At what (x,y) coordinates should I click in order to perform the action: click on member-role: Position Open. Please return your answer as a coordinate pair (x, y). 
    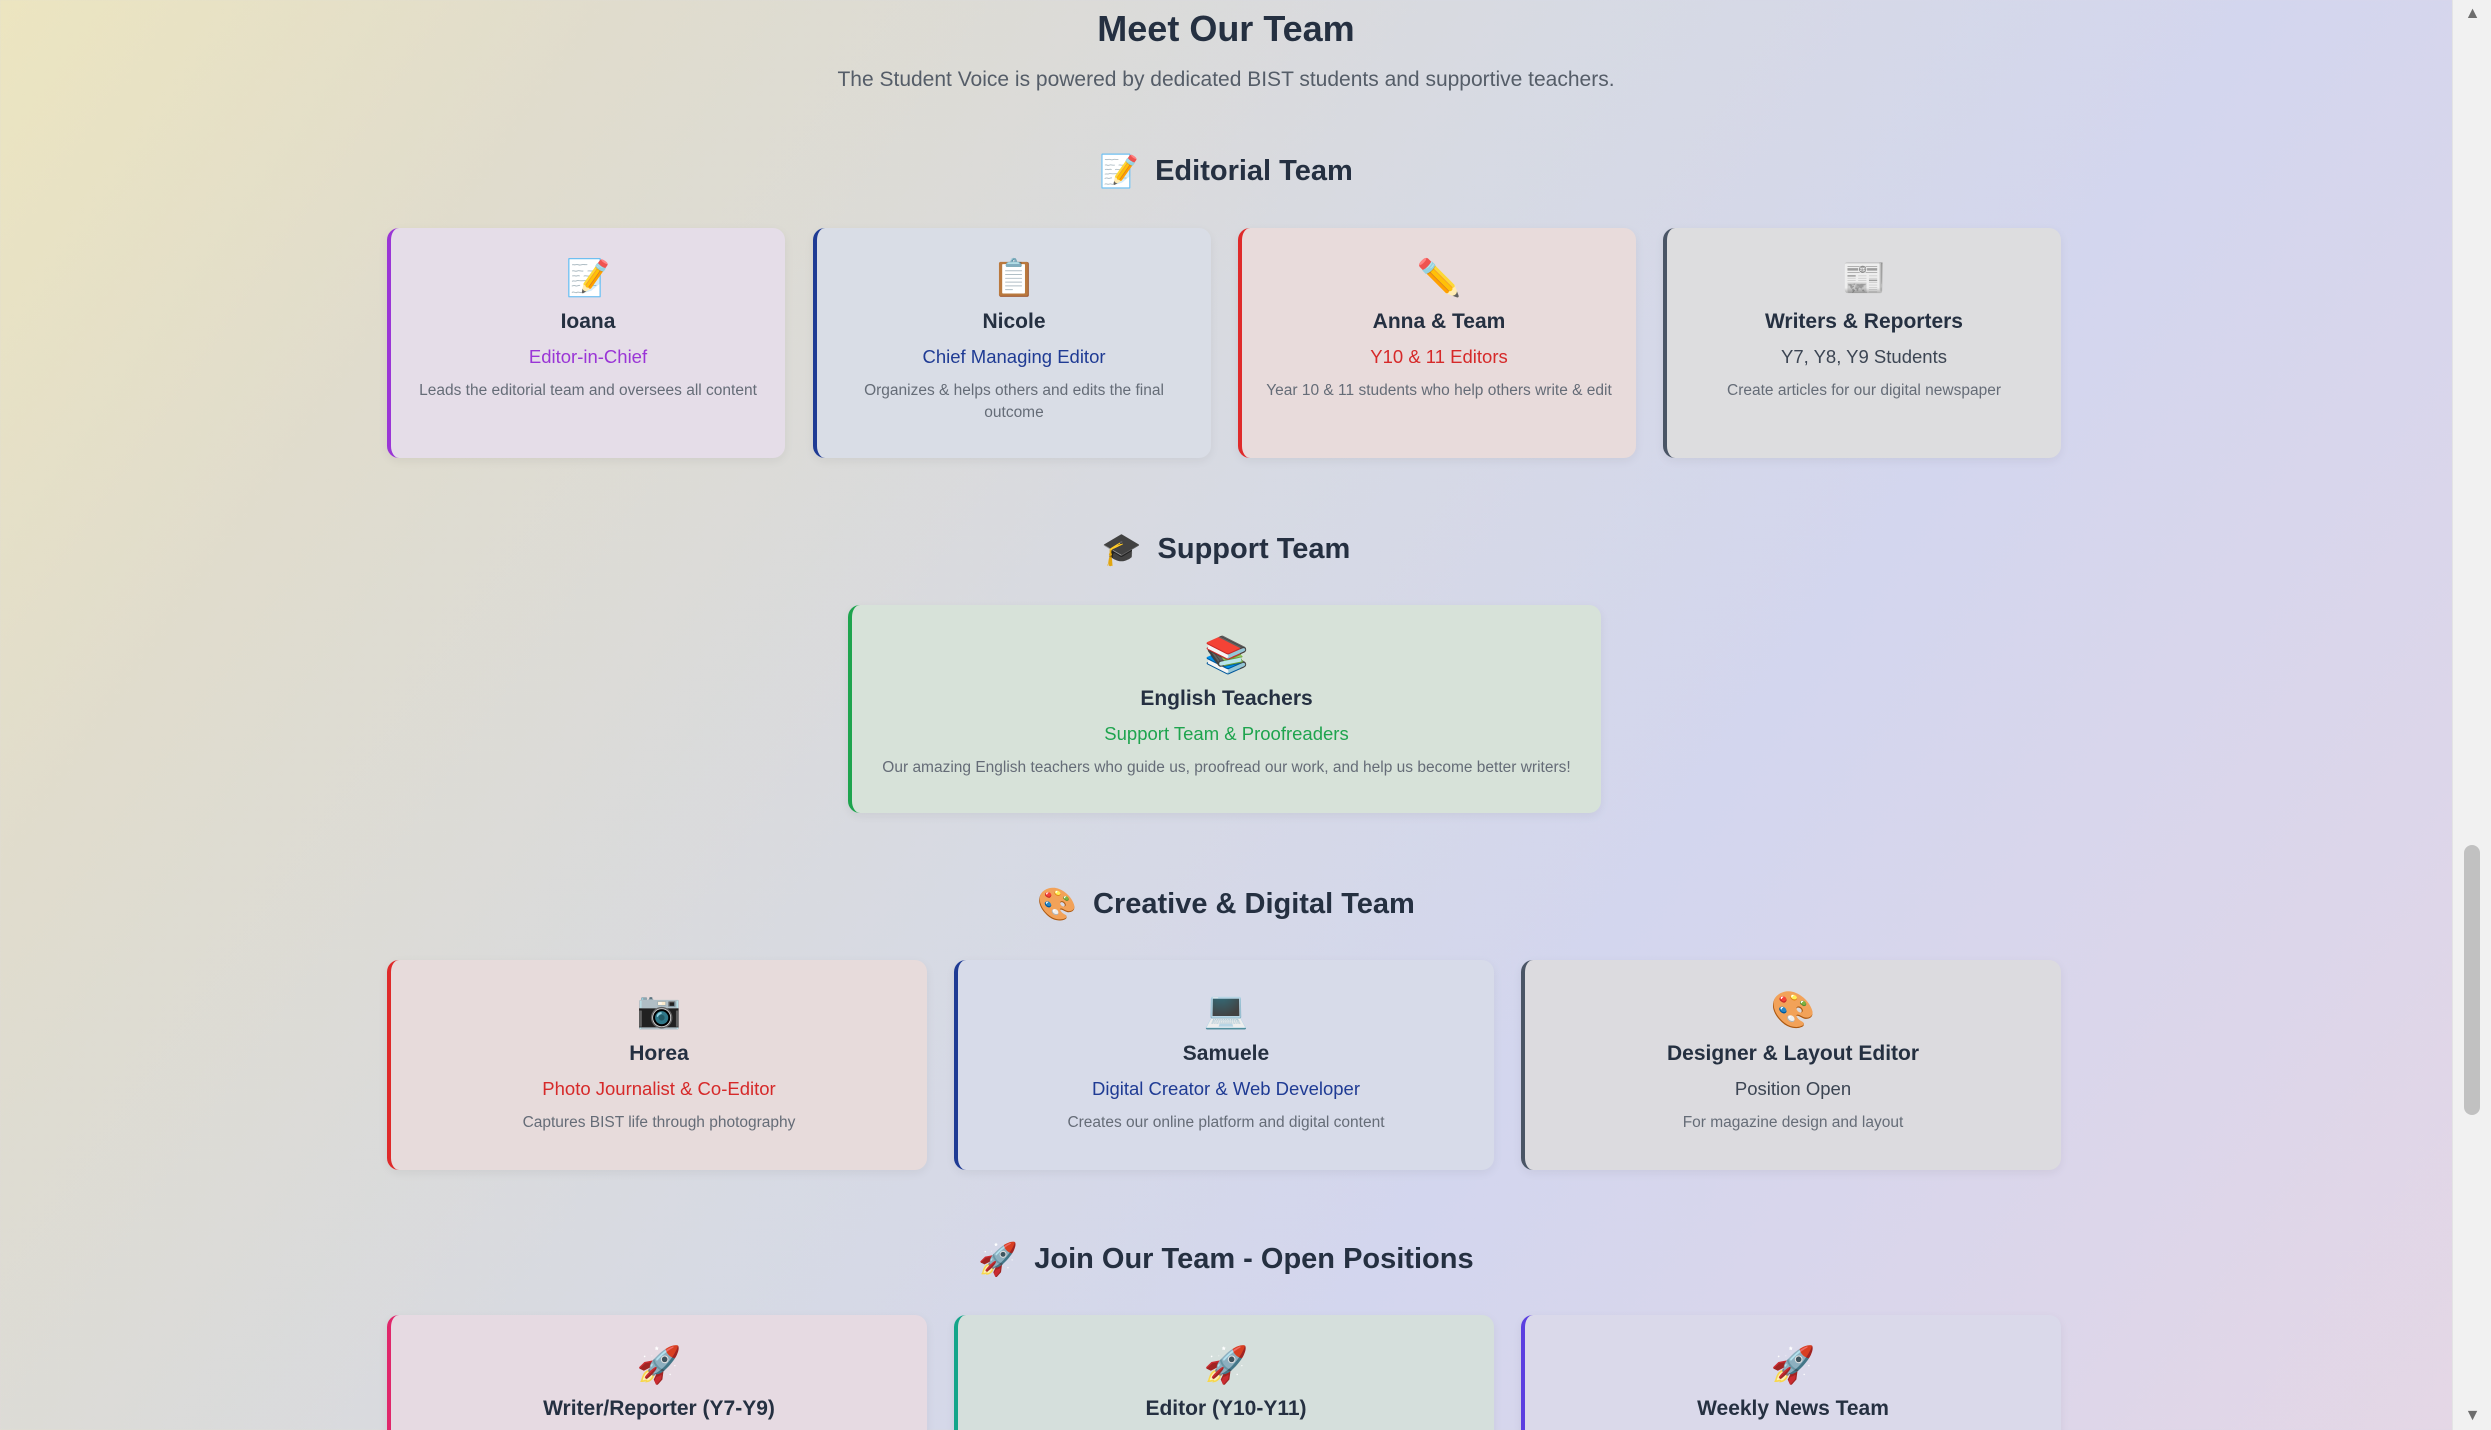
    Looking at the image, I should click on (1793, 1088).